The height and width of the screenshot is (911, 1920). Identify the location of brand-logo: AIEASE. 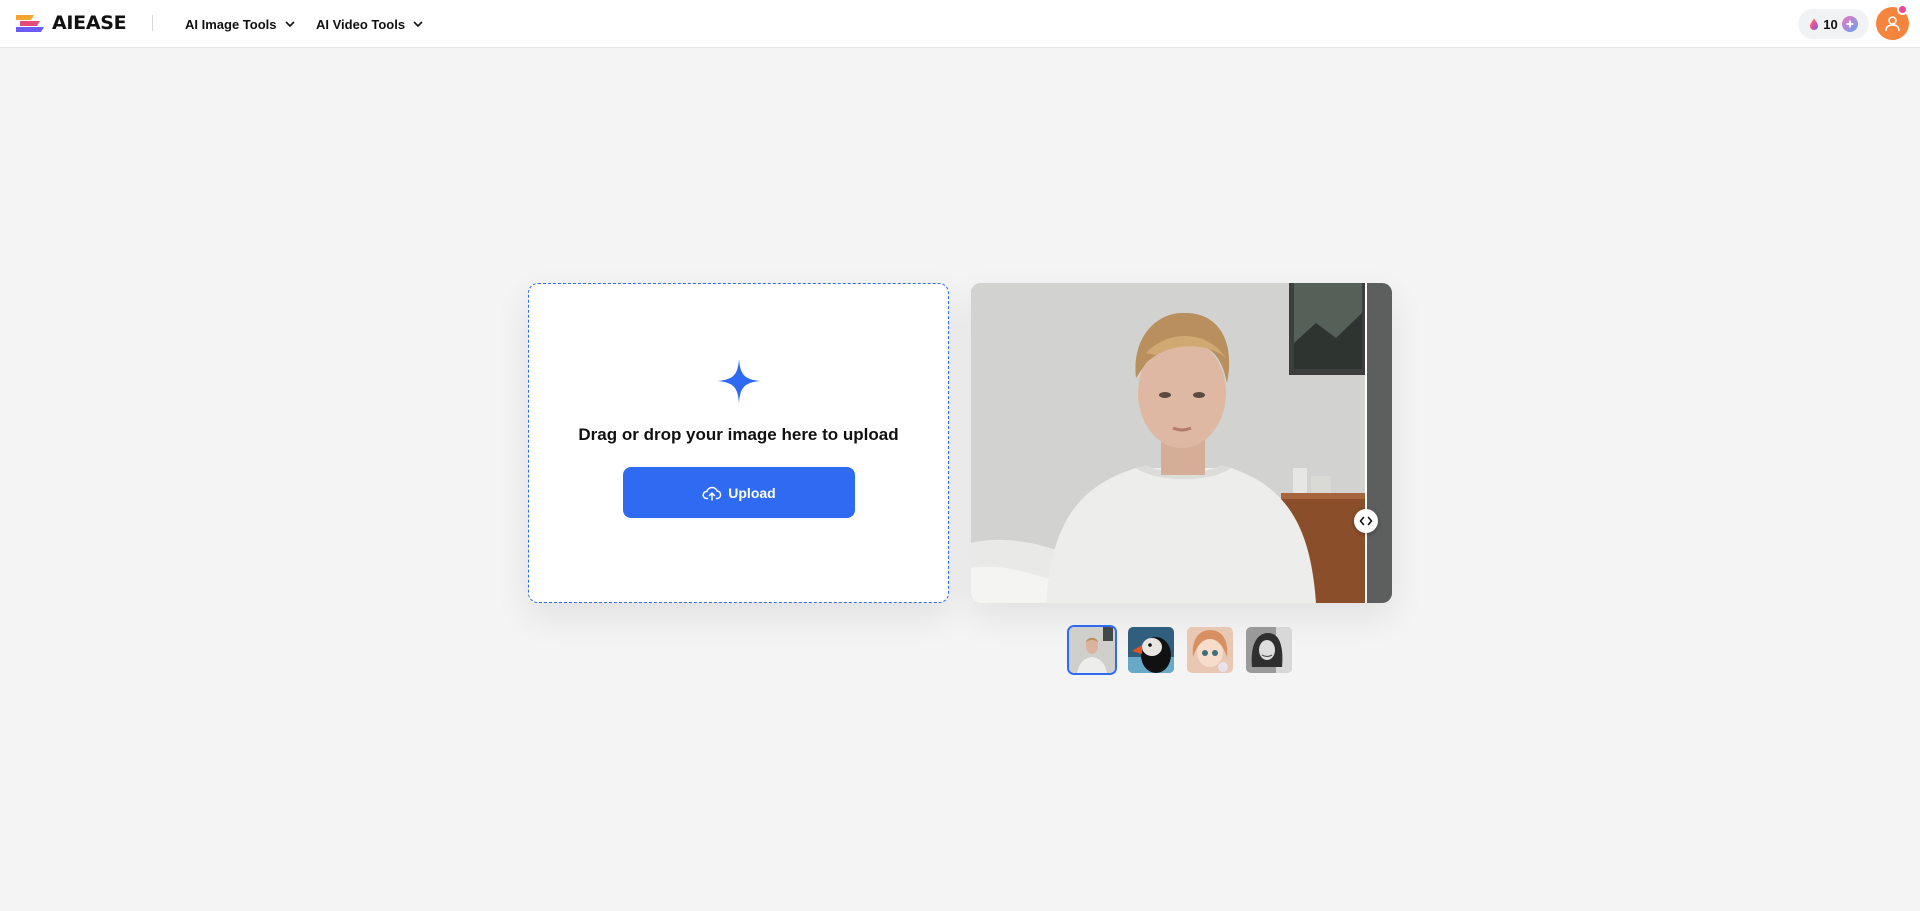
(70, 23).